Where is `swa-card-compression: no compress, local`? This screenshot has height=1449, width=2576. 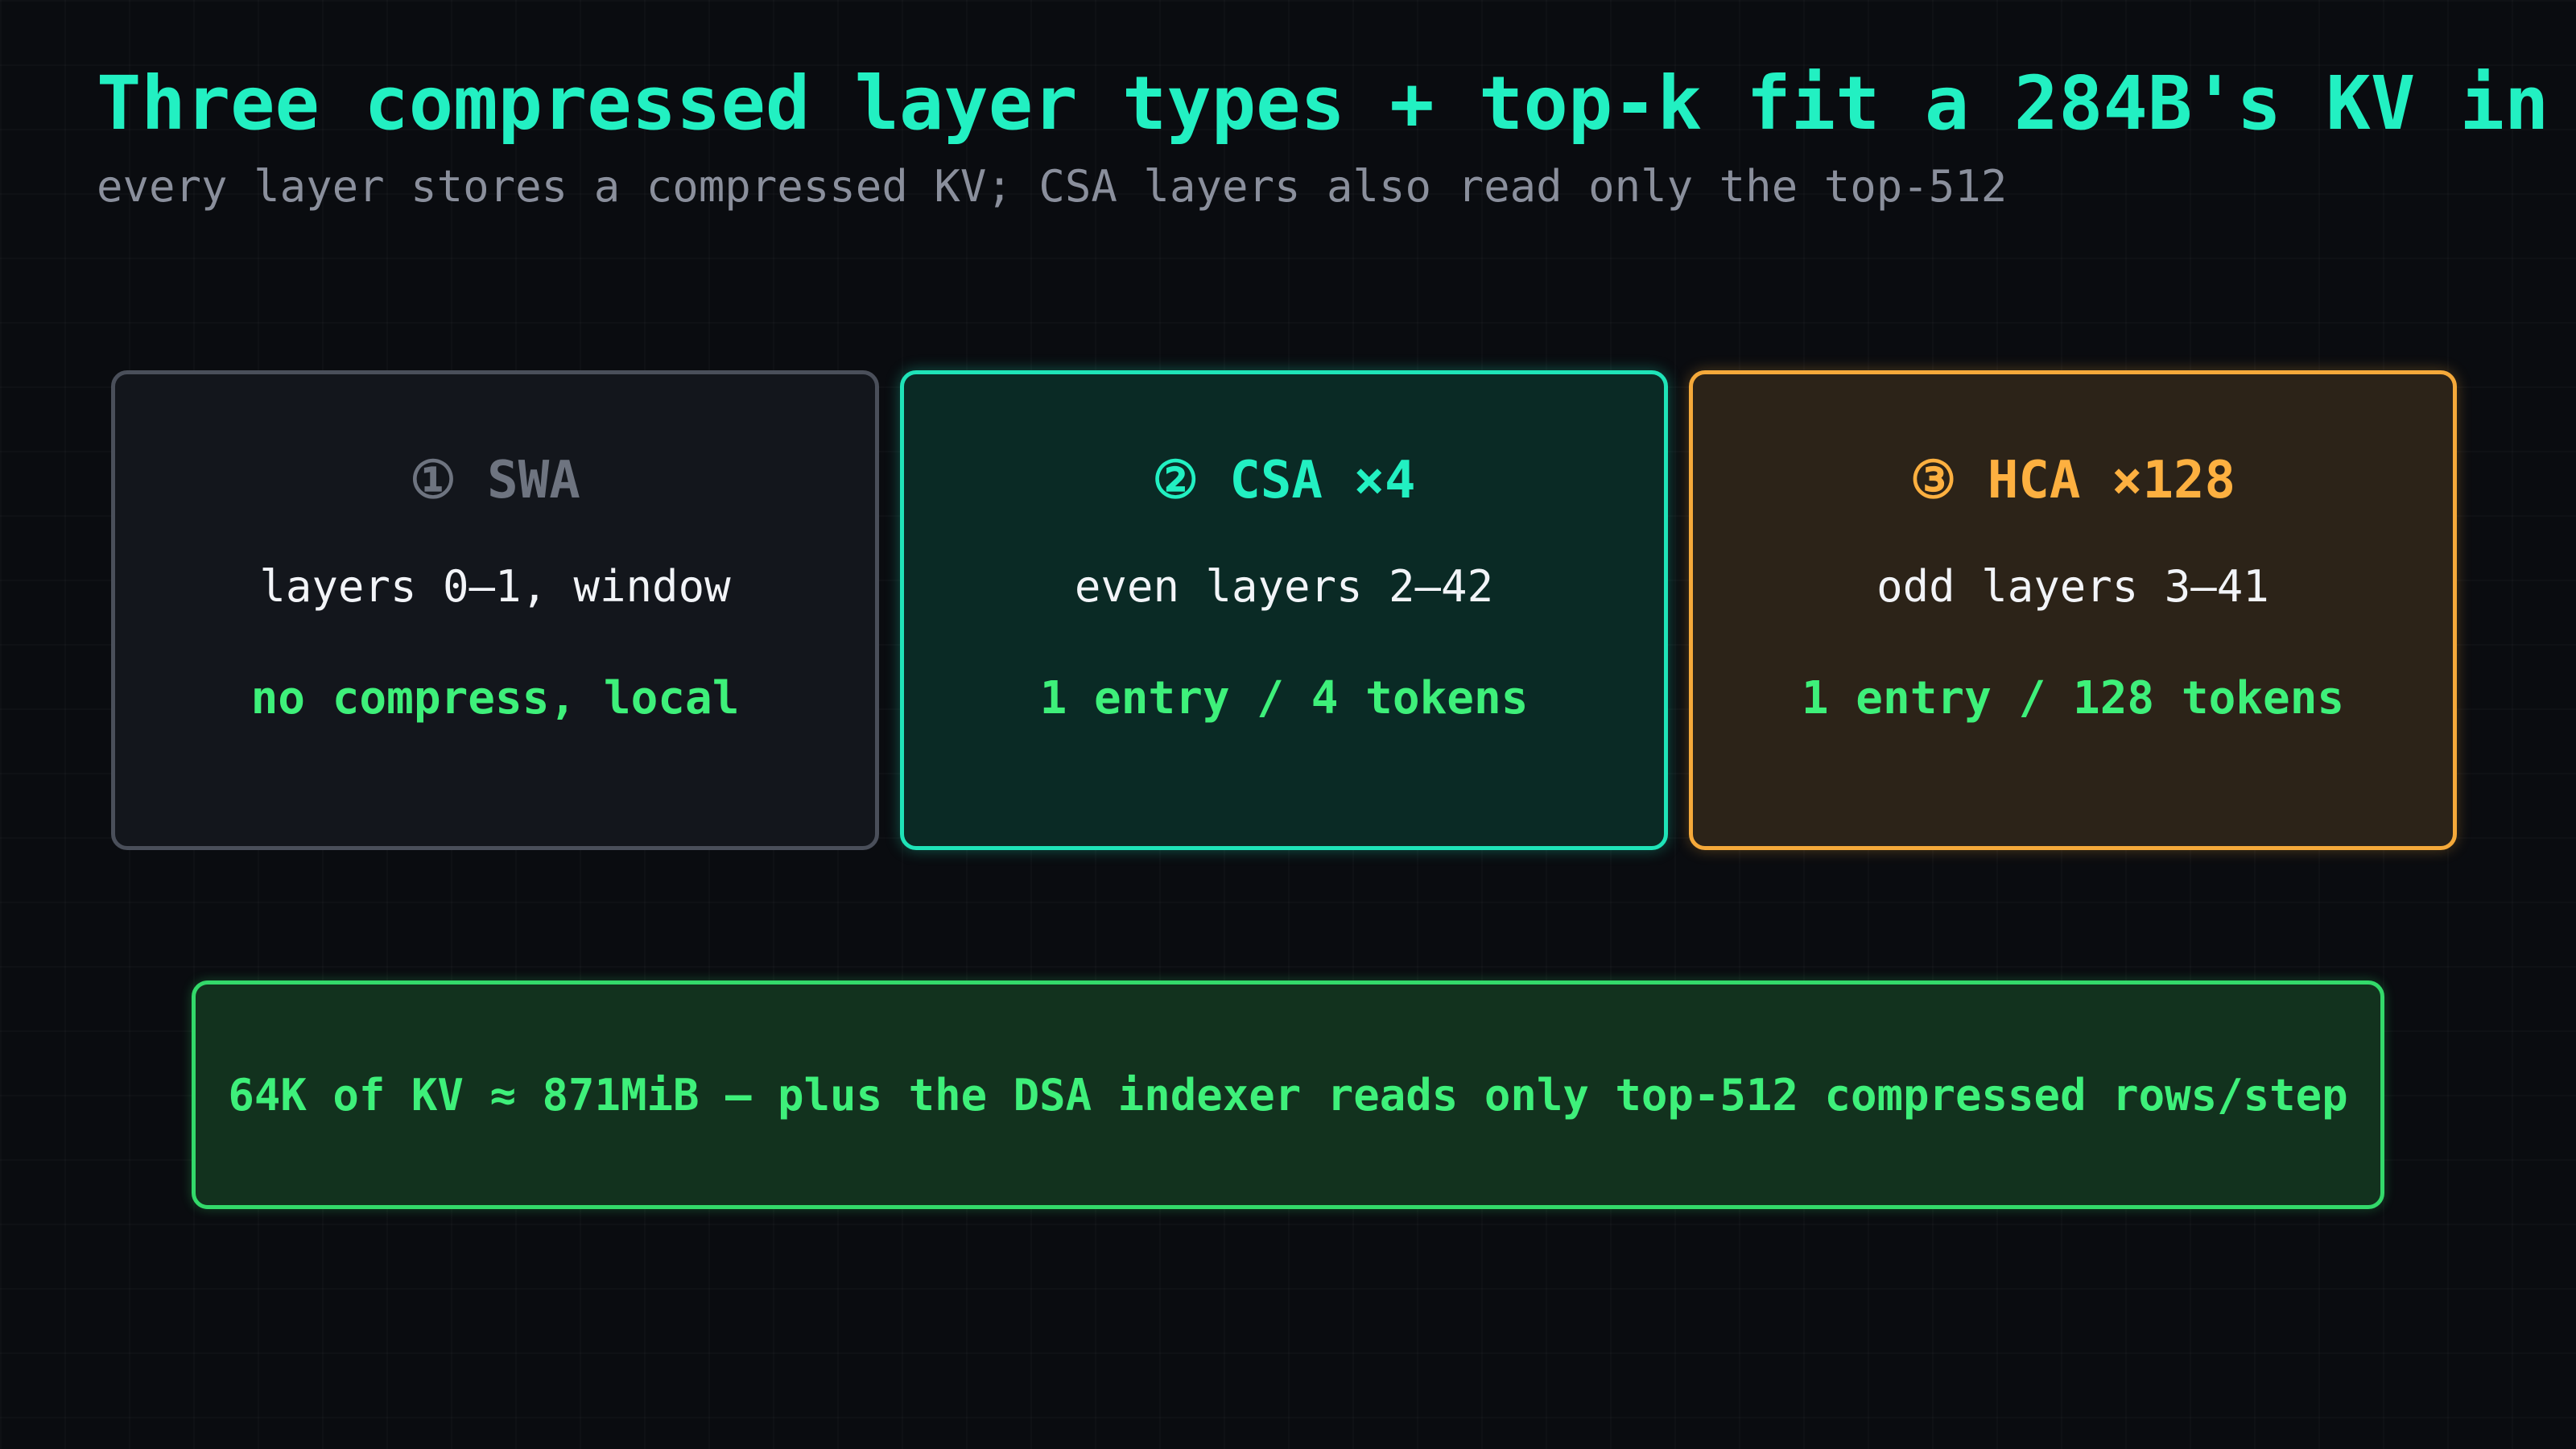
swa-card-compression: no compress, local is located at coordinates (495, 698).